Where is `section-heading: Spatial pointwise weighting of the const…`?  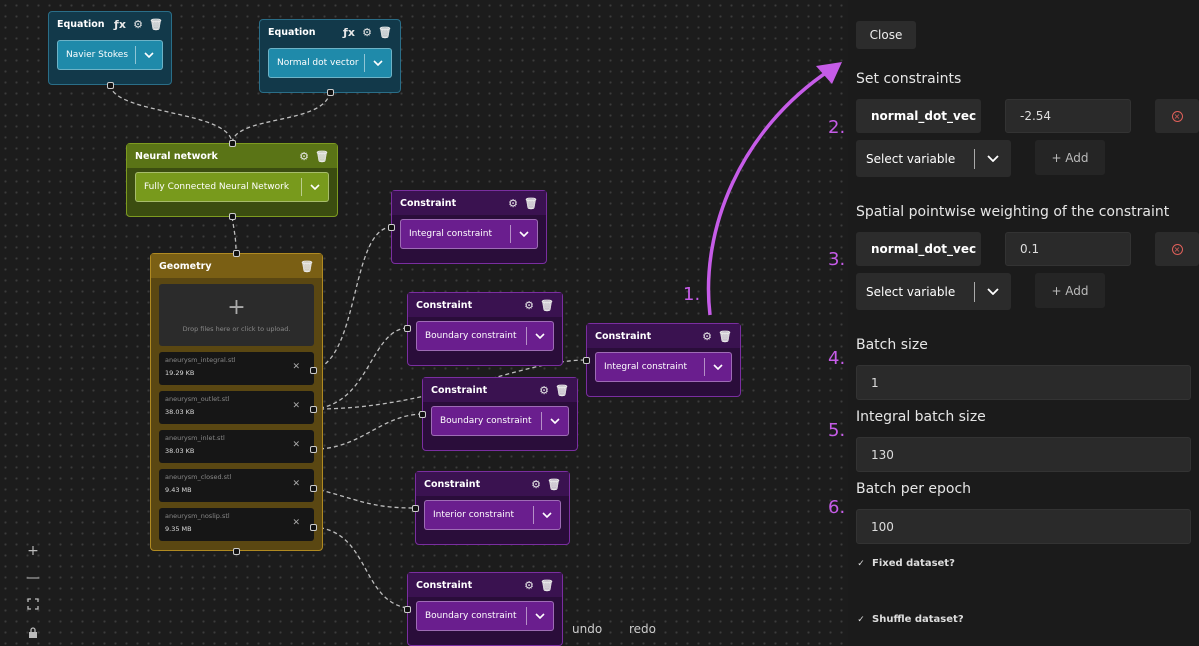
section-heading: Spatial pointwise weighting of the const… is located at coordinates (1013, 212).